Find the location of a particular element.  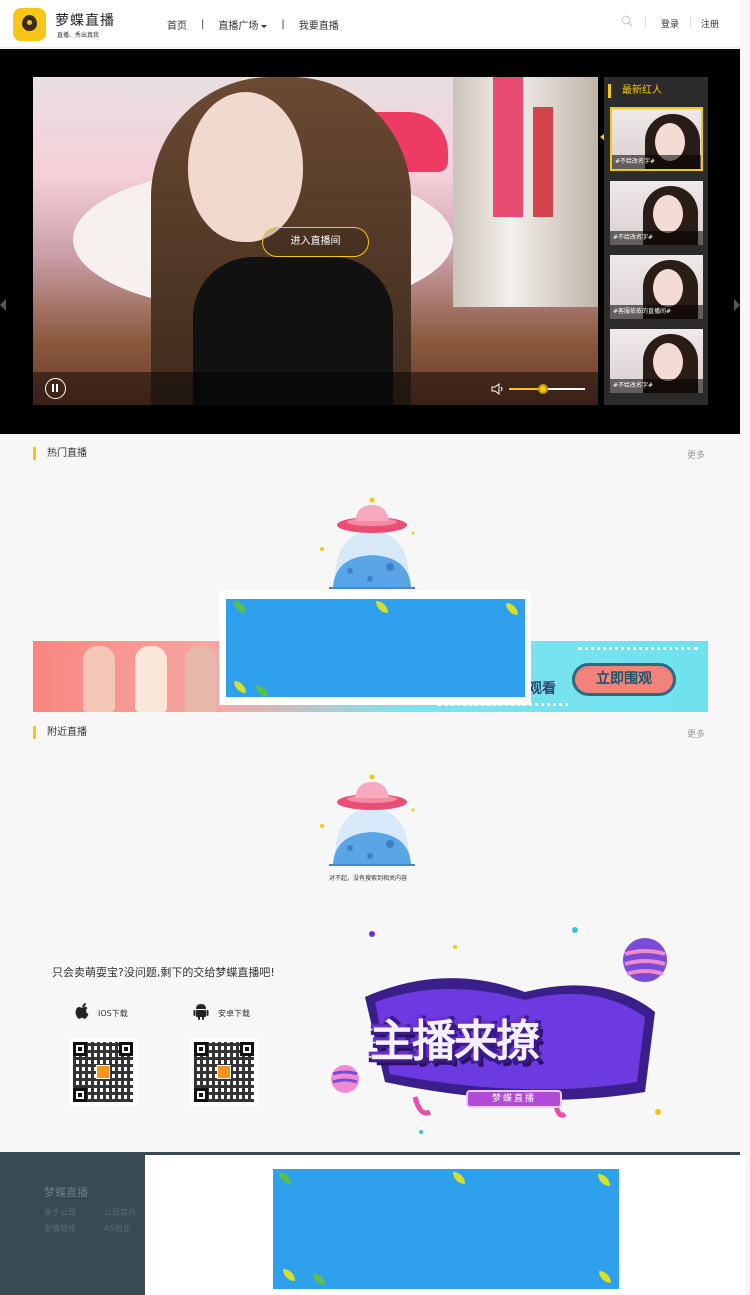

android-qr-code is located at coordinates (224, 1072).